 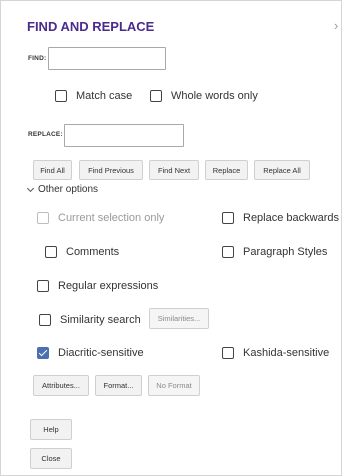 I want to click on replace-backwards-option: Replace backwards, so click(x=280, y=218).